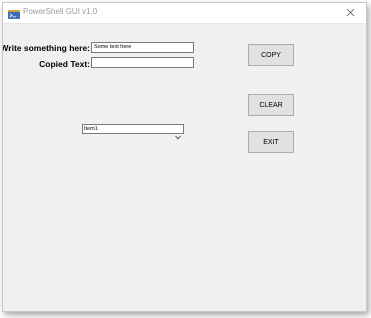 Image resolution: width=371 pixels, height=318 pixels. I want to click on chevron-down-icon, so click(178, 136).